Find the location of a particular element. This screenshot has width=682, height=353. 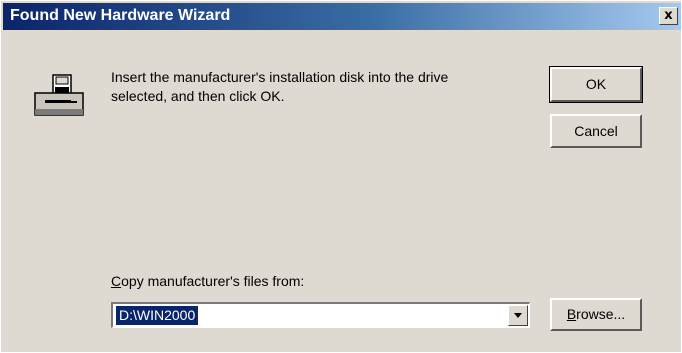

window-title: Found New Hardware Wizard is located at coordinates (120, 15).